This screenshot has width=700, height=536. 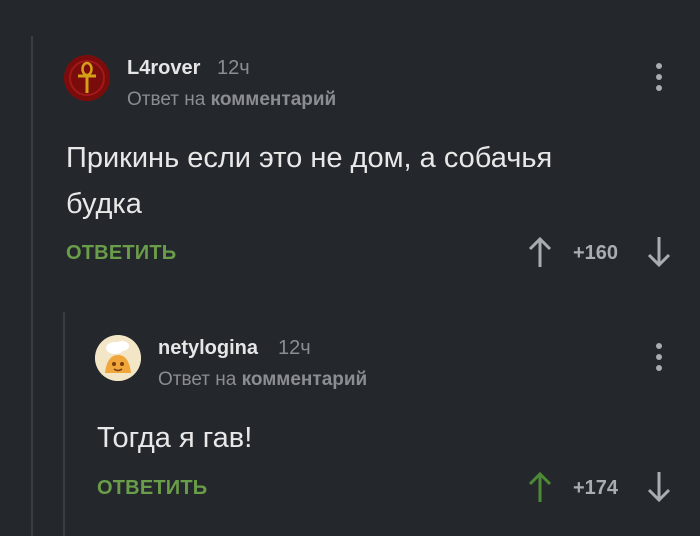 What do you see at coordinates (208, 348) in the screenshot?
I see `username: netylogina` at bounding box center [208, 348].